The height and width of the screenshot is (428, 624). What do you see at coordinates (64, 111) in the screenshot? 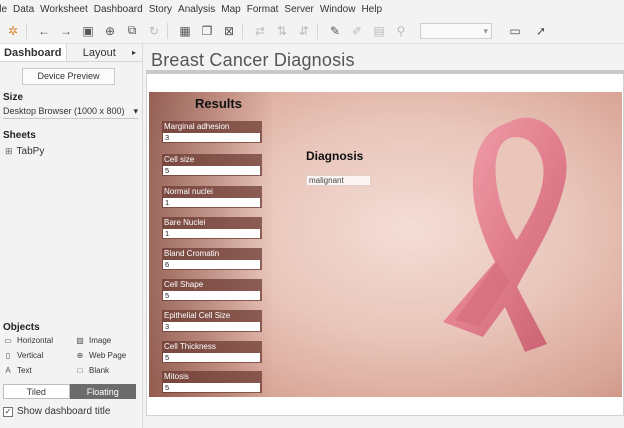
I see `size-value: Desktop Browser (1000 x 800)` at bounding box center [64, 111].